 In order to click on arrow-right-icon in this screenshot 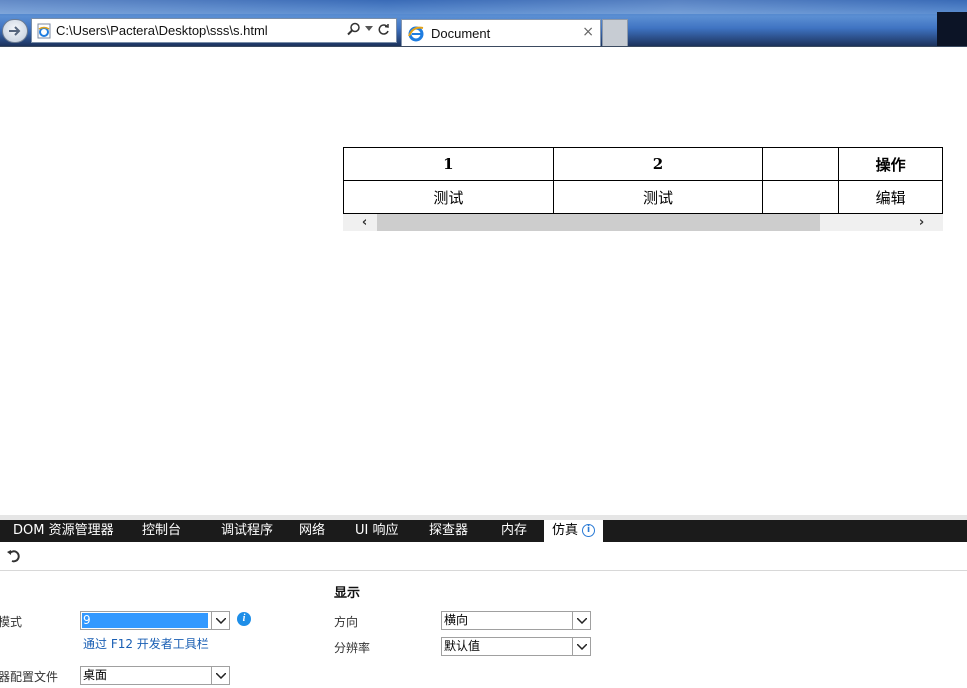, I will do `click(15, 31)`.